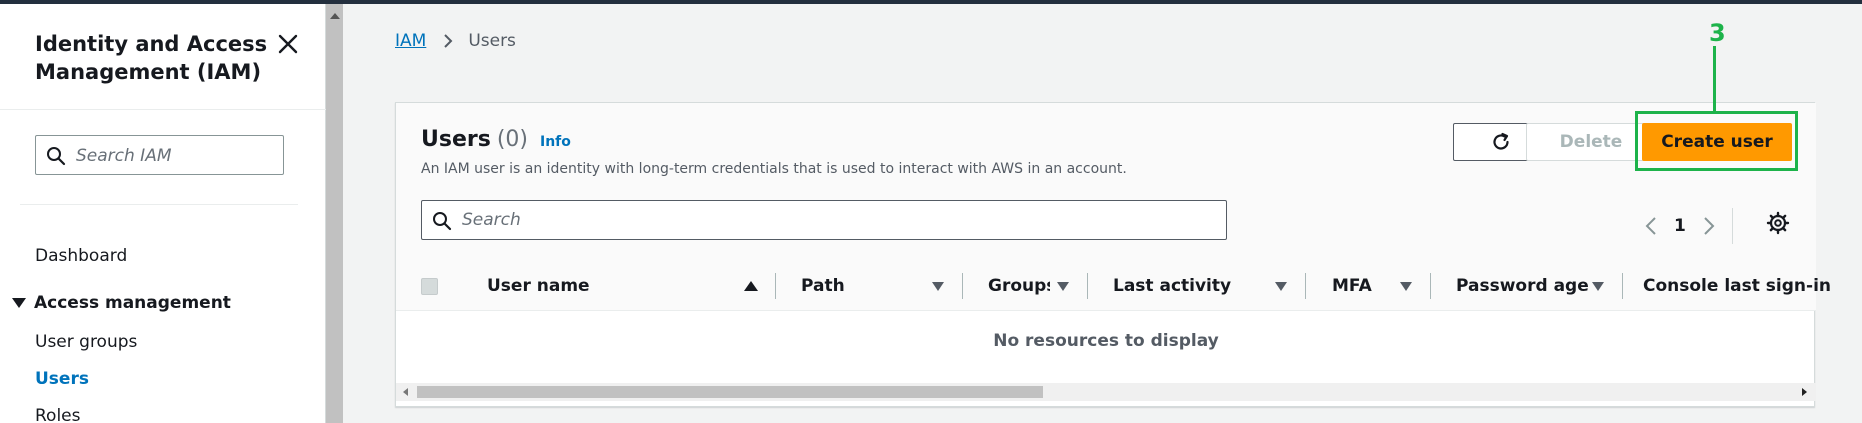 The height and width of the screenshot is (423, 1862). I want to click on column-header-password-age: Password age, so click(1522, 285).